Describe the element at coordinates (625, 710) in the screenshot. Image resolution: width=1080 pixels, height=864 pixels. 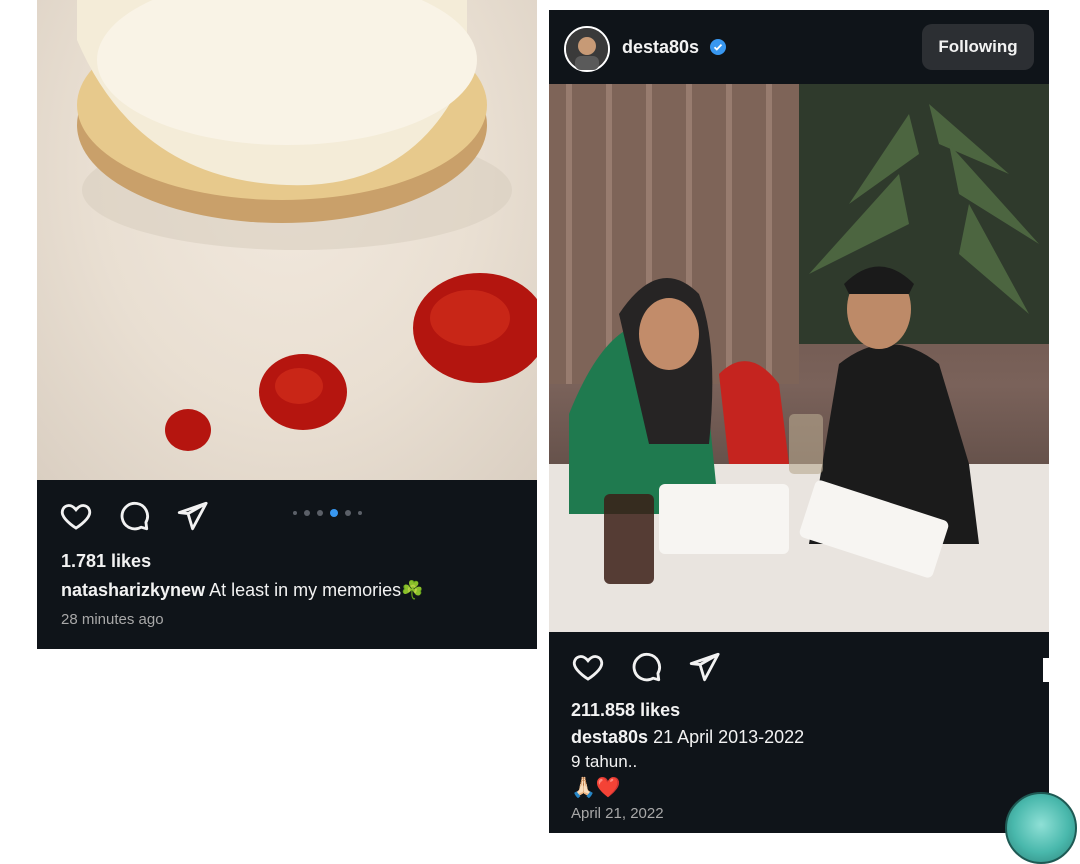
I see `like-count: 211.858 likes` at that location.